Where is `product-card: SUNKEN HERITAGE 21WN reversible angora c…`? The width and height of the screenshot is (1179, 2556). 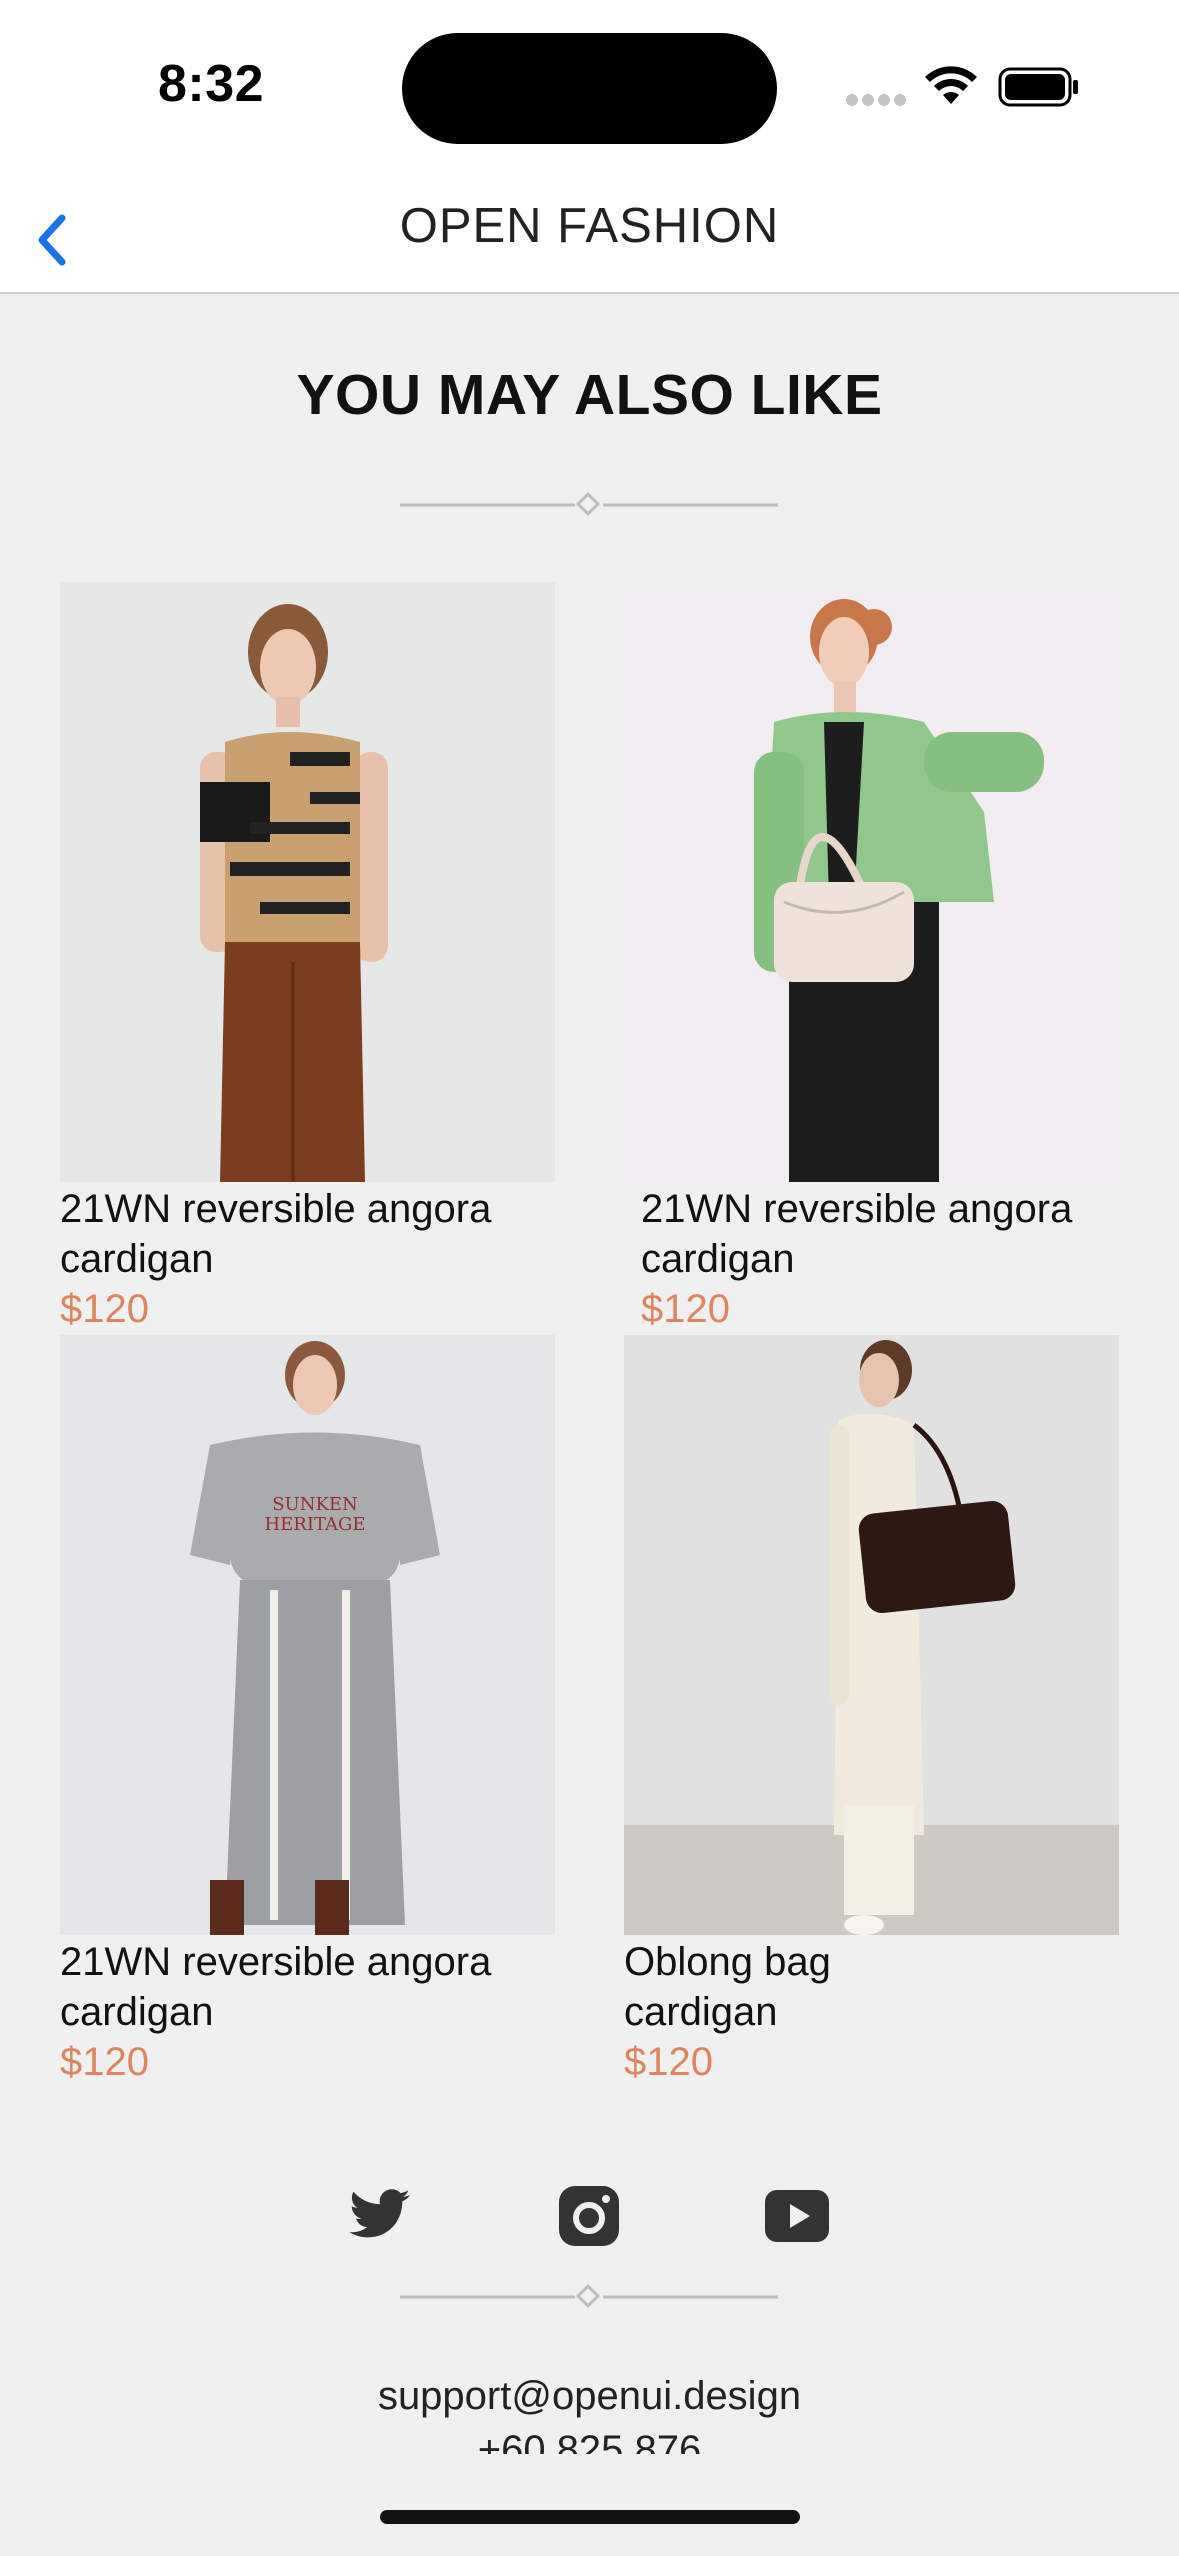 product-card: SUNKEN HERITAGE 21WN reversible angora c… is located at coordinates (307, 1711).